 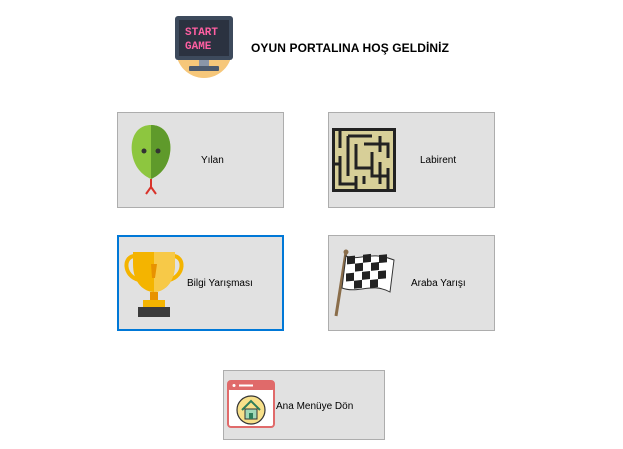 I want to click on maze-game-button: Labirent, so click(x=411, y=160).